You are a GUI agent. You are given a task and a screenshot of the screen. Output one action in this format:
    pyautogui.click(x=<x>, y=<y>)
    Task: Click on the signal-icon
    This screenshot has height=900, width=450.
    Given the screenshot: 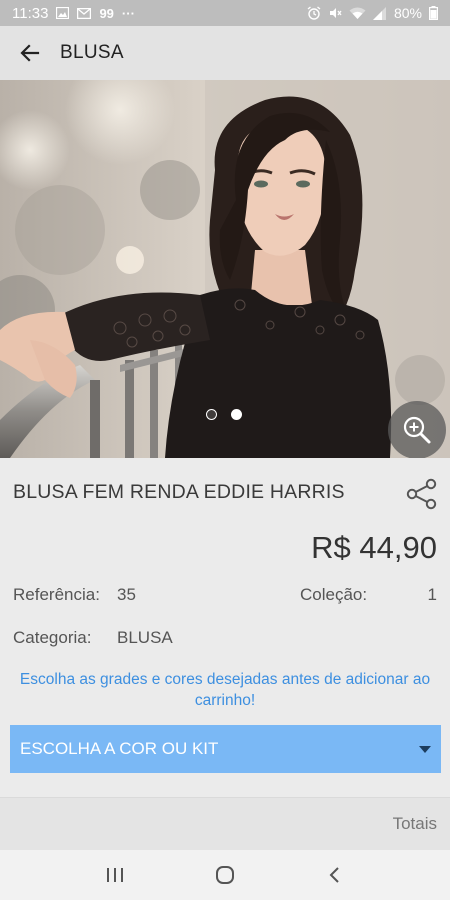 What is the action you would take?
    pyautogui.click(x=379, y=13)
    